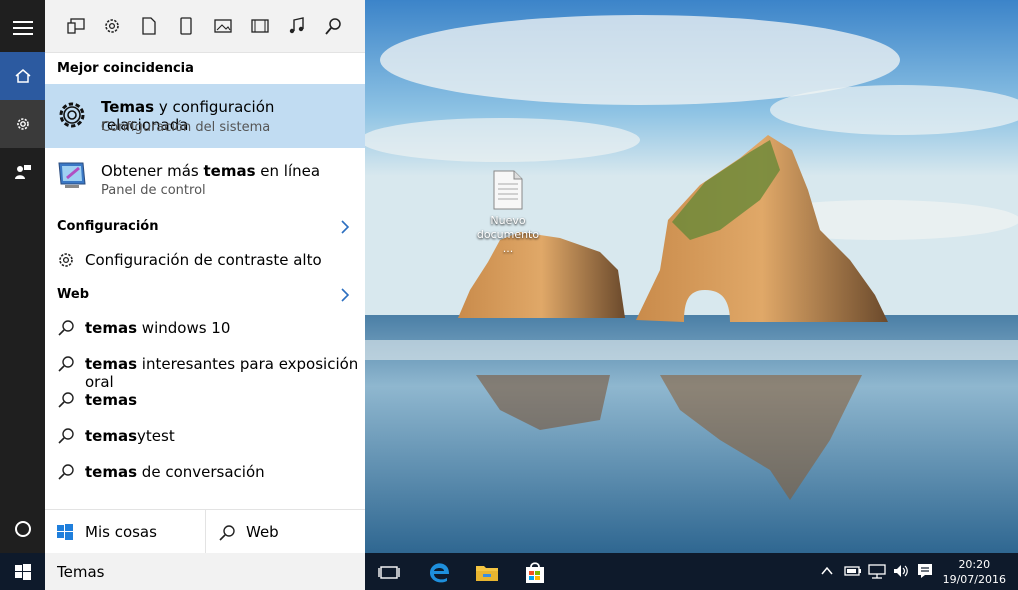  Describe the element at coordinates (487, 572) in the screenshot. I see `file-explorer-icon` at that location.